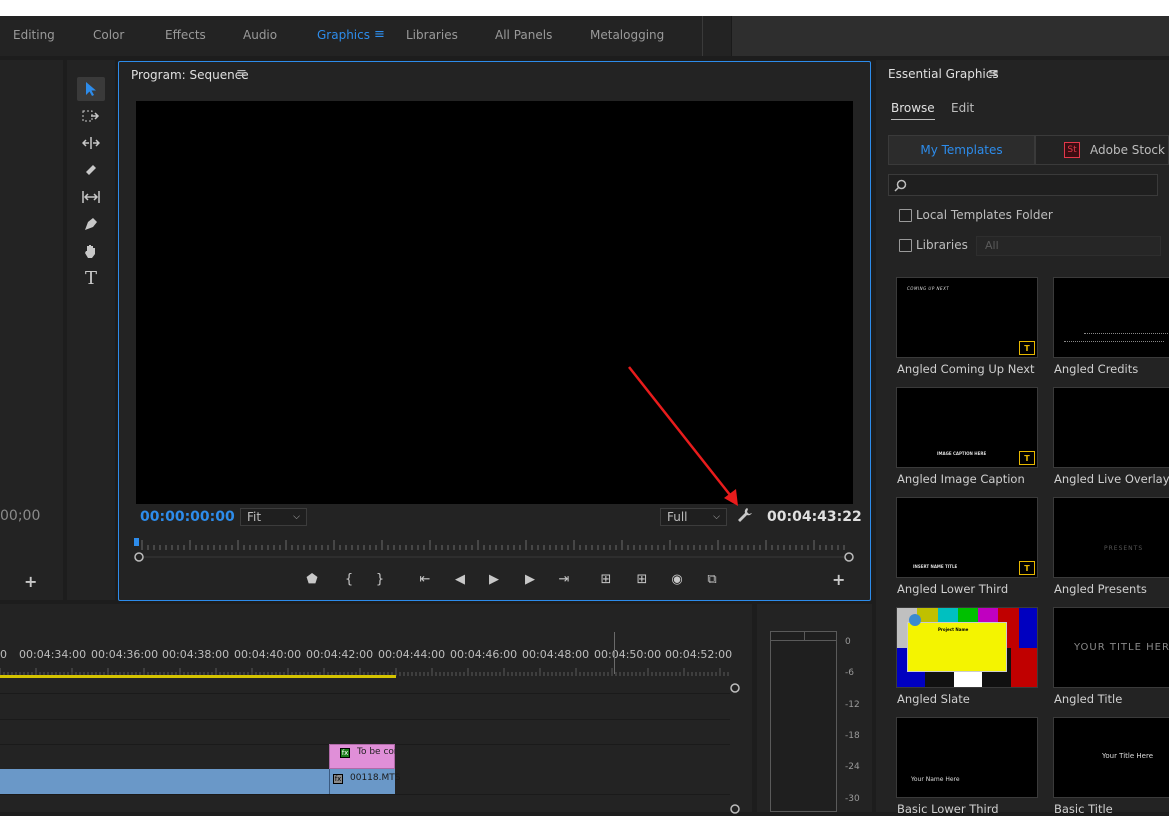 This screenshot has height=816, width=1169. I want to click on type-tool-icon: T, so click(91, 278).